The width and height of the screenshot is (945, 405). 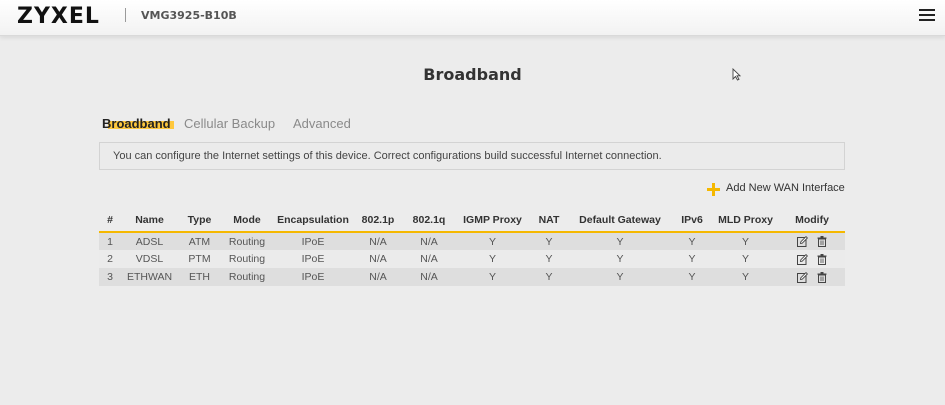 What do you see at coordinates (620, 221) in the screenshot?
I see `col-header-default-gateway: Default Gateway` at bounding box center [620, 221].